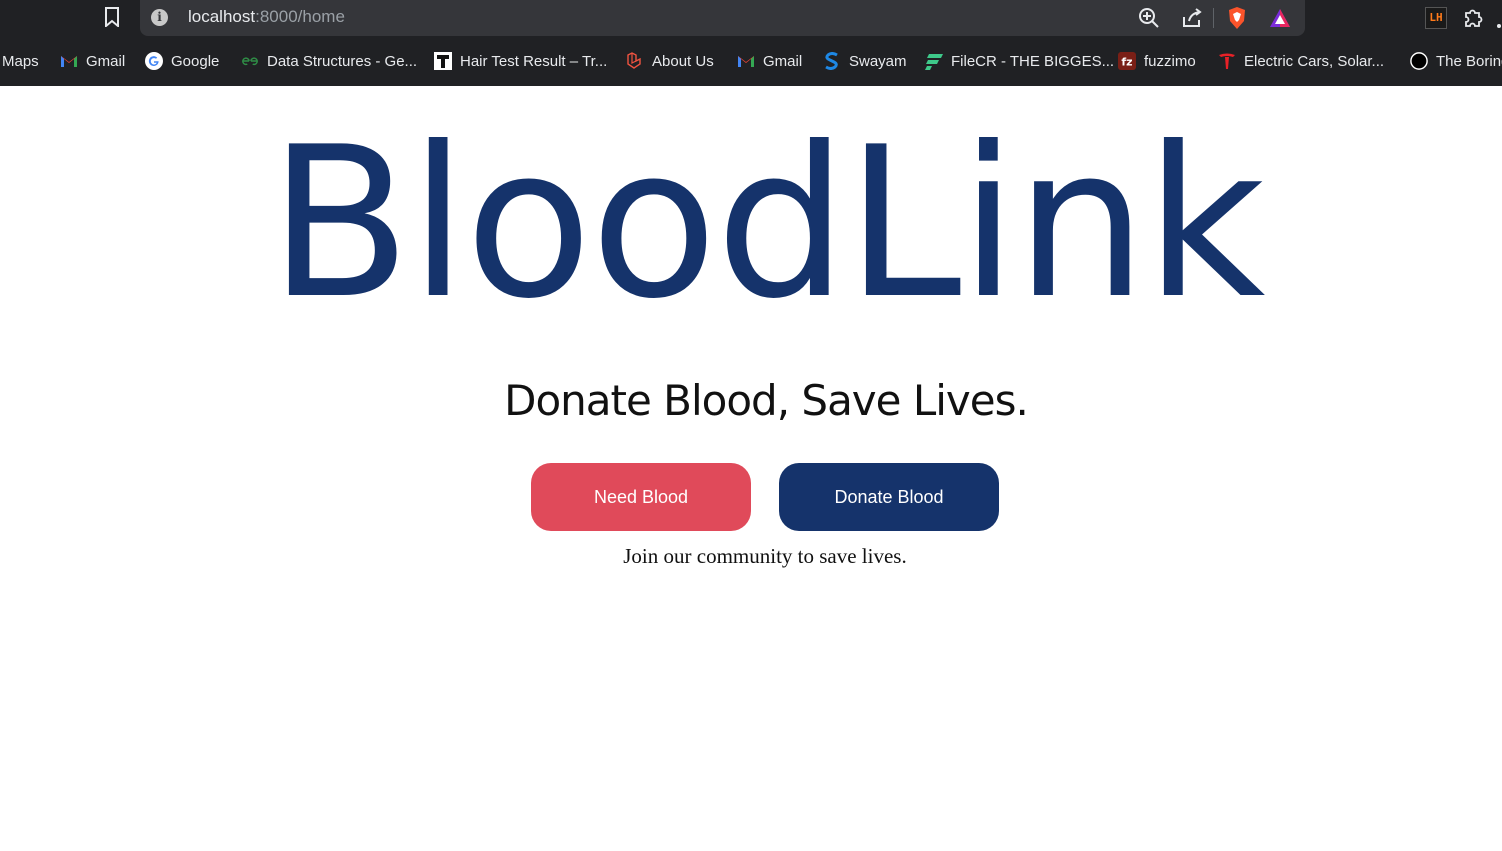 This screenshot has width=1502, height=851. What do you see at coordinates (878, 61) in the screenshot?
I see `bookmark-label: Swayam` at bounding box center [878, 61].